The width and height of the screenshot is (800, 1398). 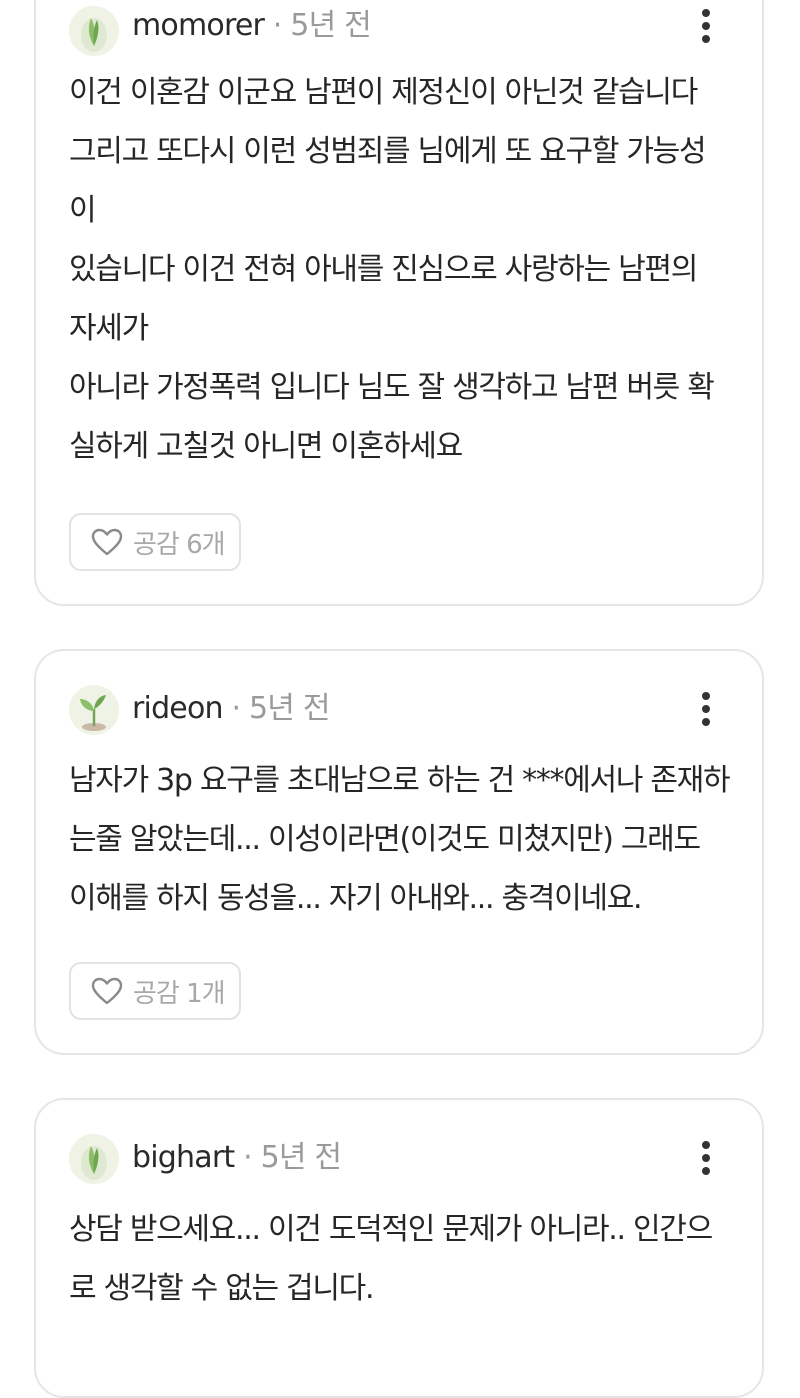 I want to click on like-count: 공감 6개, so click(x=179, y=544).